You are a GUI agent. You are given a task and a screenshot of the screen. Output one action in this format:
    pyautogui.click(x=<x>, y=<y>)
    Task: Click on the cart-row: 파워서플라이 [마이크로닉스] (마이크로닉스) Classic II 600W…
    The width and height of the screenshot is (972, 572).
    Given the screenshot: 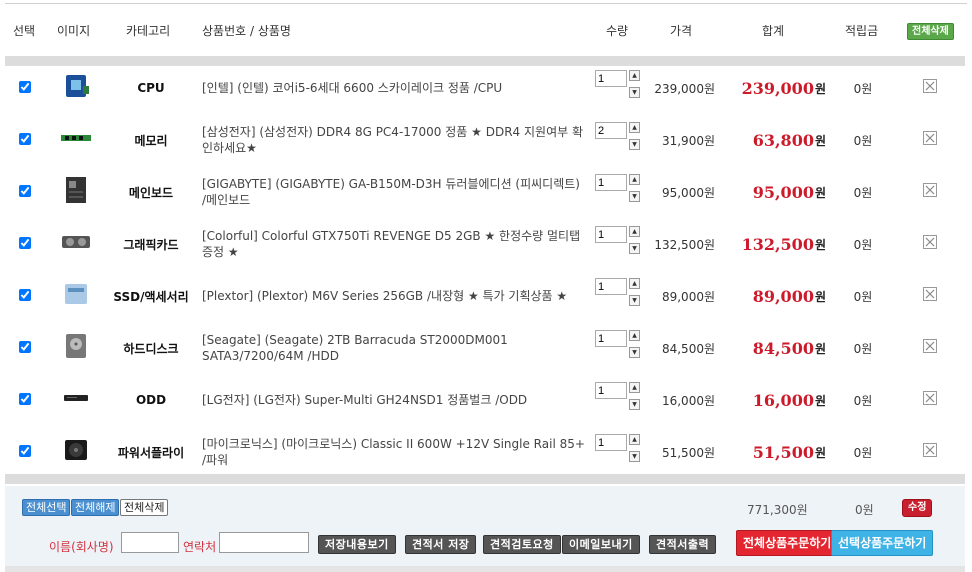 What is the action you would take?
    pyautogui.click(x=485, y=452)
    